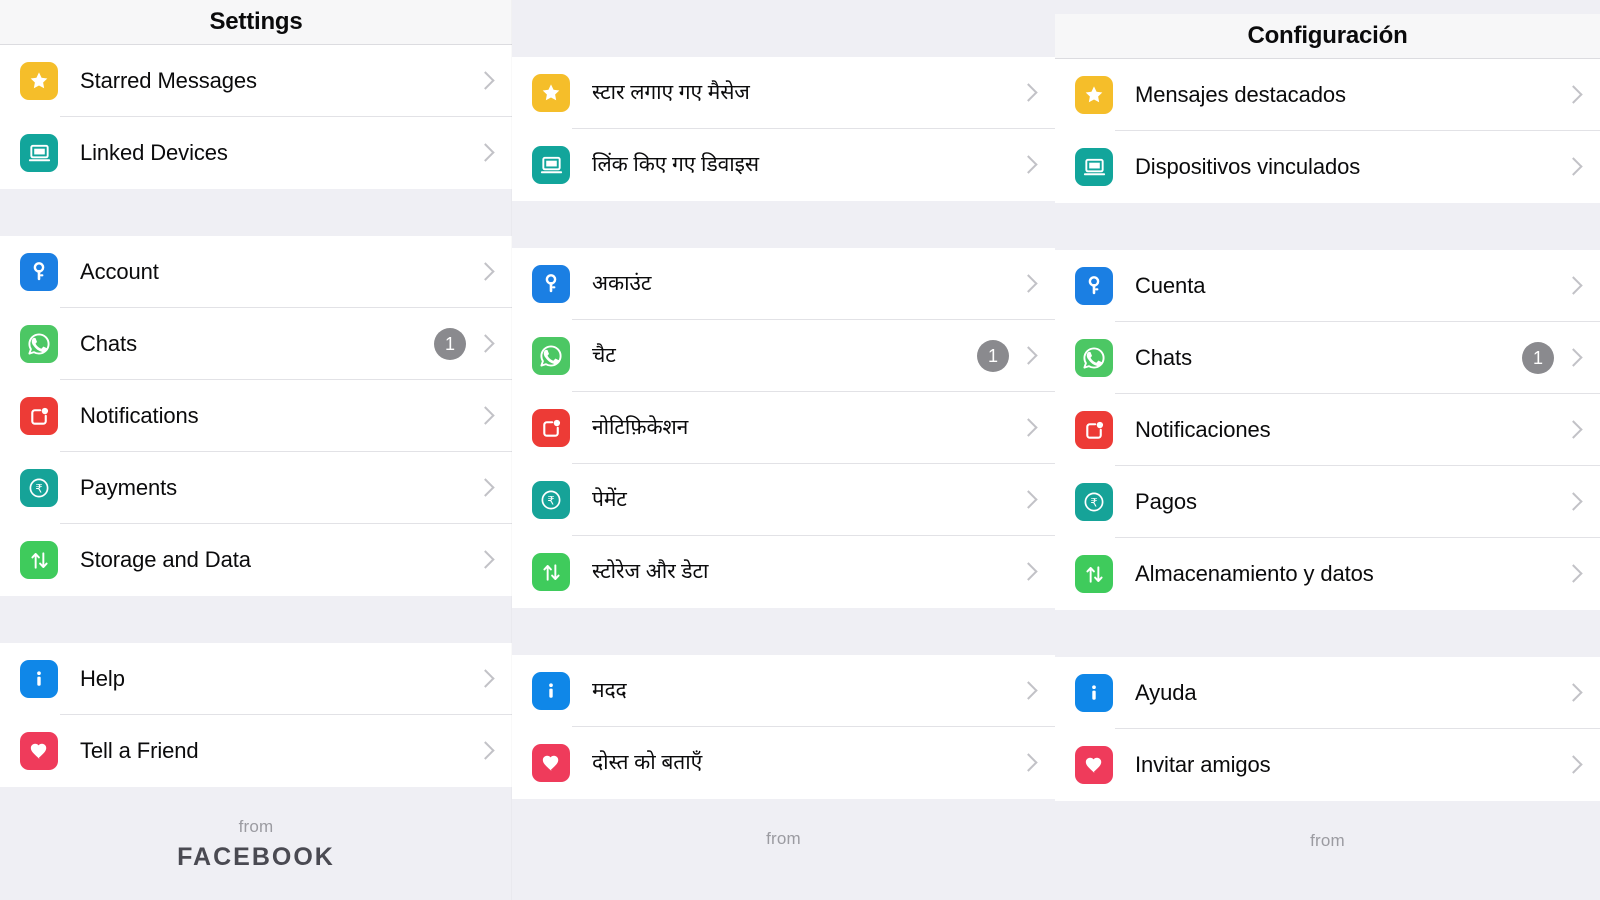  I want to click on settings-row-label: Invitar amigos, so click(1203, 764).